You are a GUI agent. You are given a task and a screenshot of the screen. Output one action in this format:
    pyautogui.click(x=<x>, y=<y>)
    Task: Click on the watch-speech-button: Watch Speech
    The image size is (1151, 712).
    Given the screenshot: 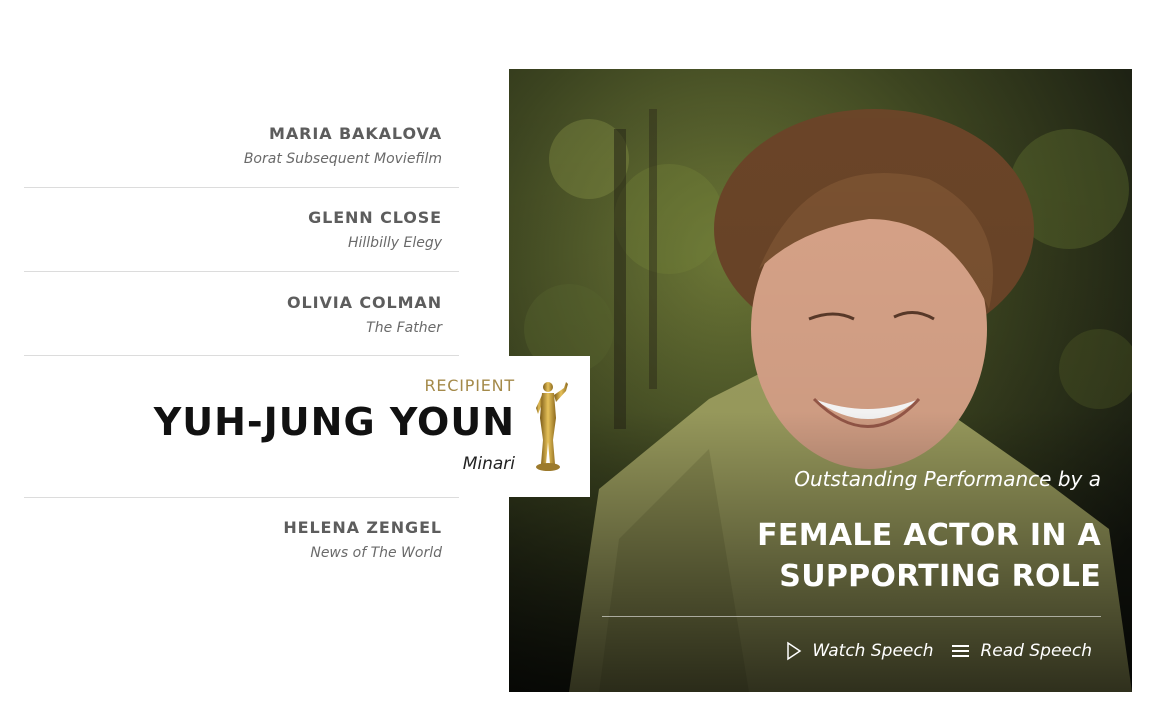 What is the action you would take?
    pyautogui.click(x=859, y=651)
    